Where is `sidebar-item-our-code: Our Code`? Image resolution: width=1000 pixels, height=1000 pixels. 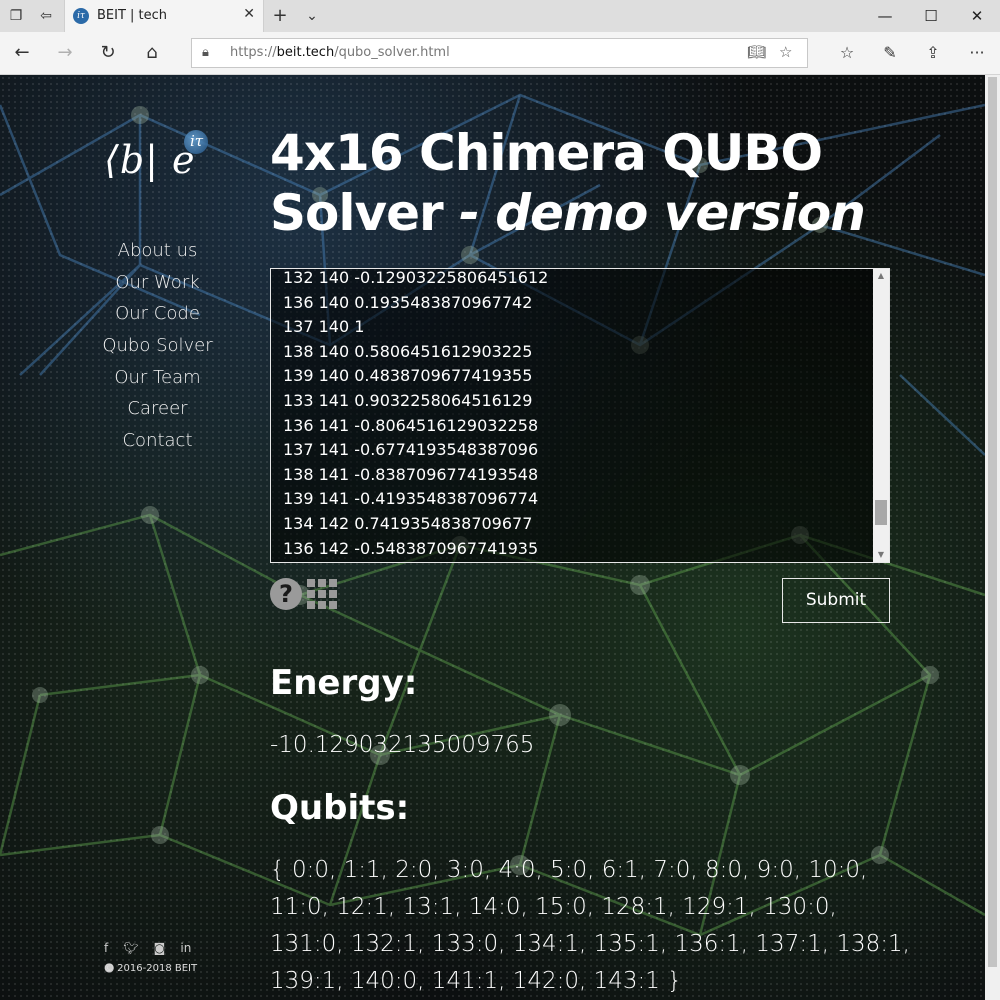
sidebar-item-our-code: Our Code is located at coordinates (157, 319).